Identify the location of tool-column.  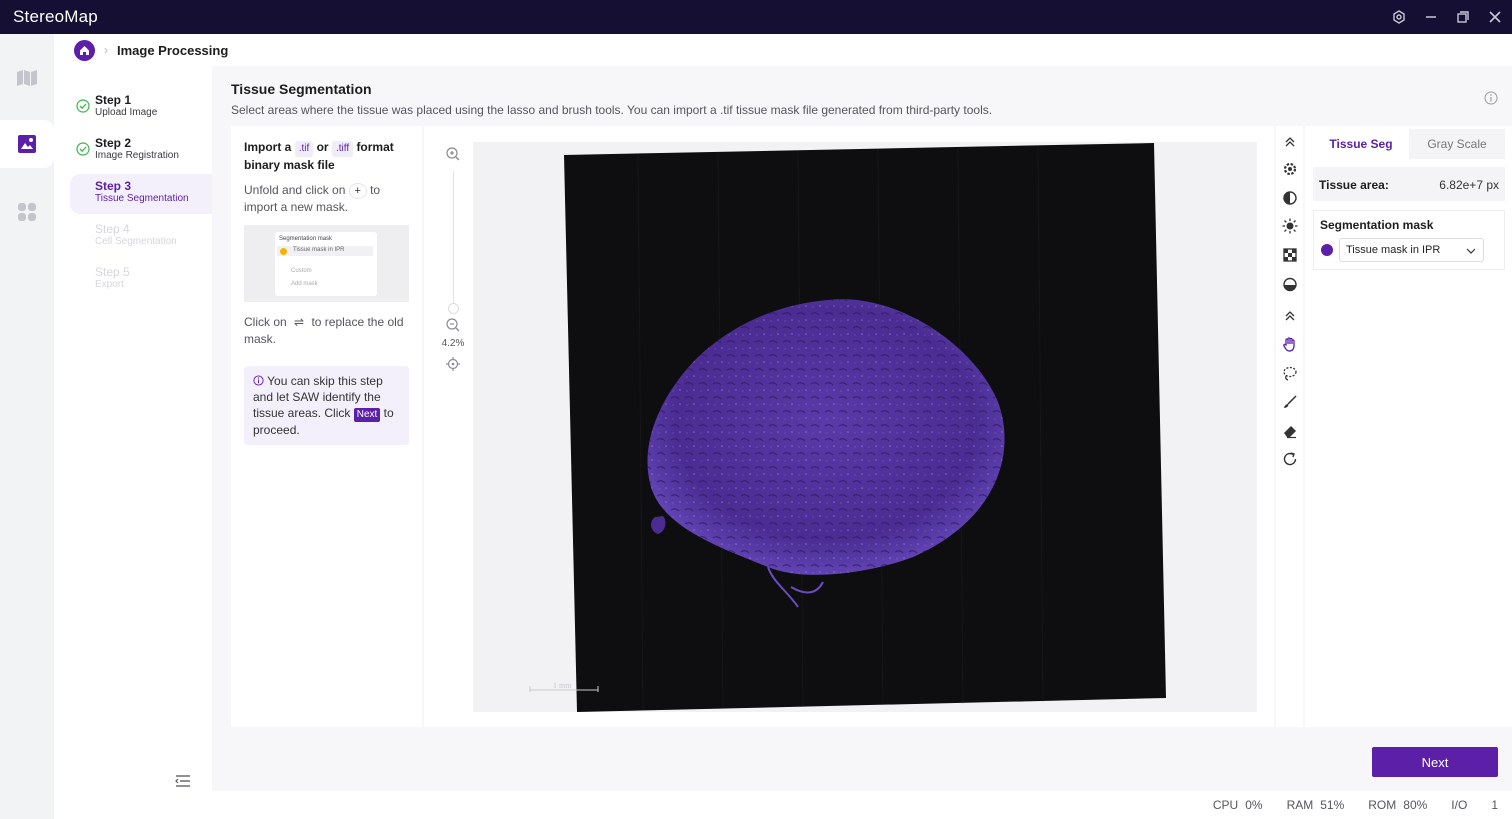
(1289, 426).